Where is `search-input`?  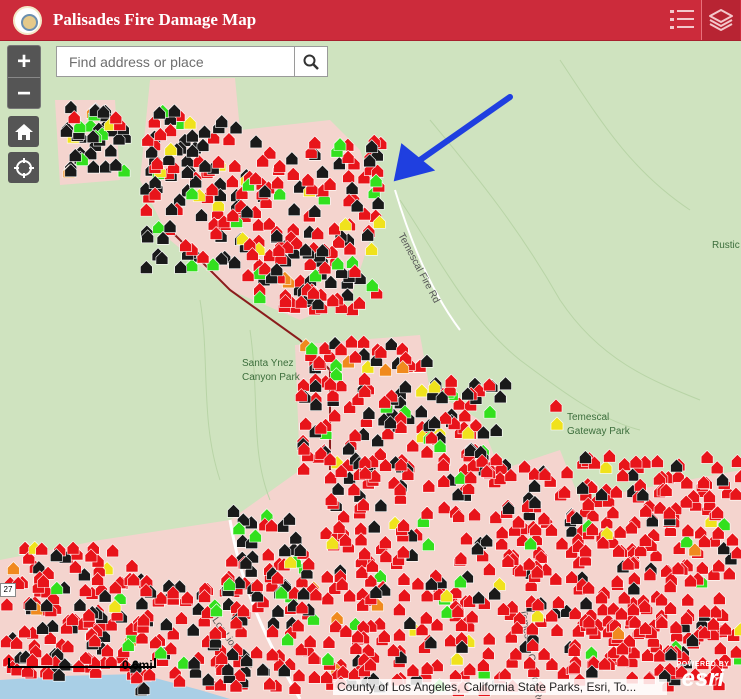 search-input is located at coordinates (175, 61).